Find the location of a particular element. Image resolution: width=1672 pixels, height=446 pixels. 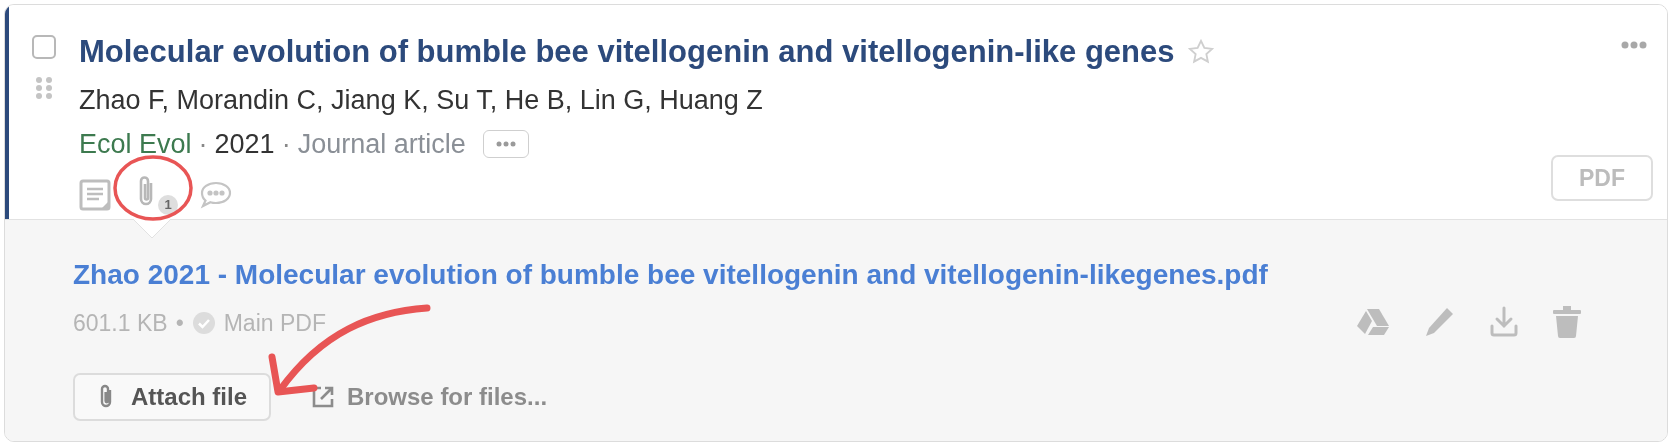

more-options-icon is located at coordinates (1634, 45).